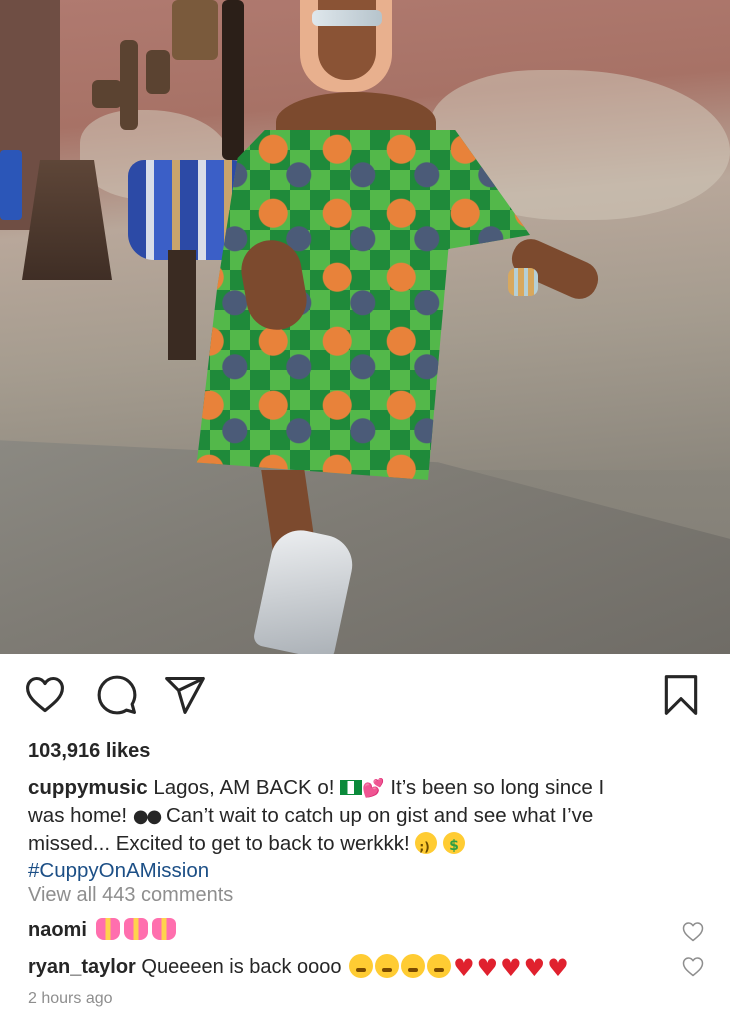  I want to click on heart-outline-icon, so click(45, 694).